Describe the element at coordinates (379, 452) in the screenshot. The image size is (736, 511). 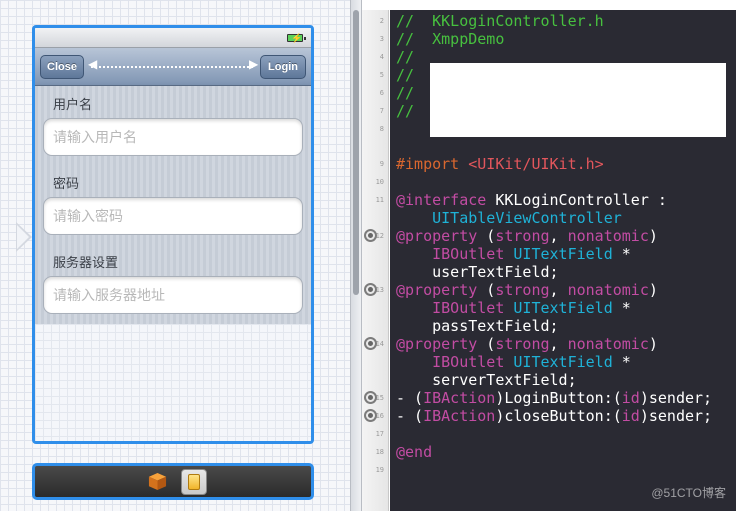
I see `line-number: 18` at that location.